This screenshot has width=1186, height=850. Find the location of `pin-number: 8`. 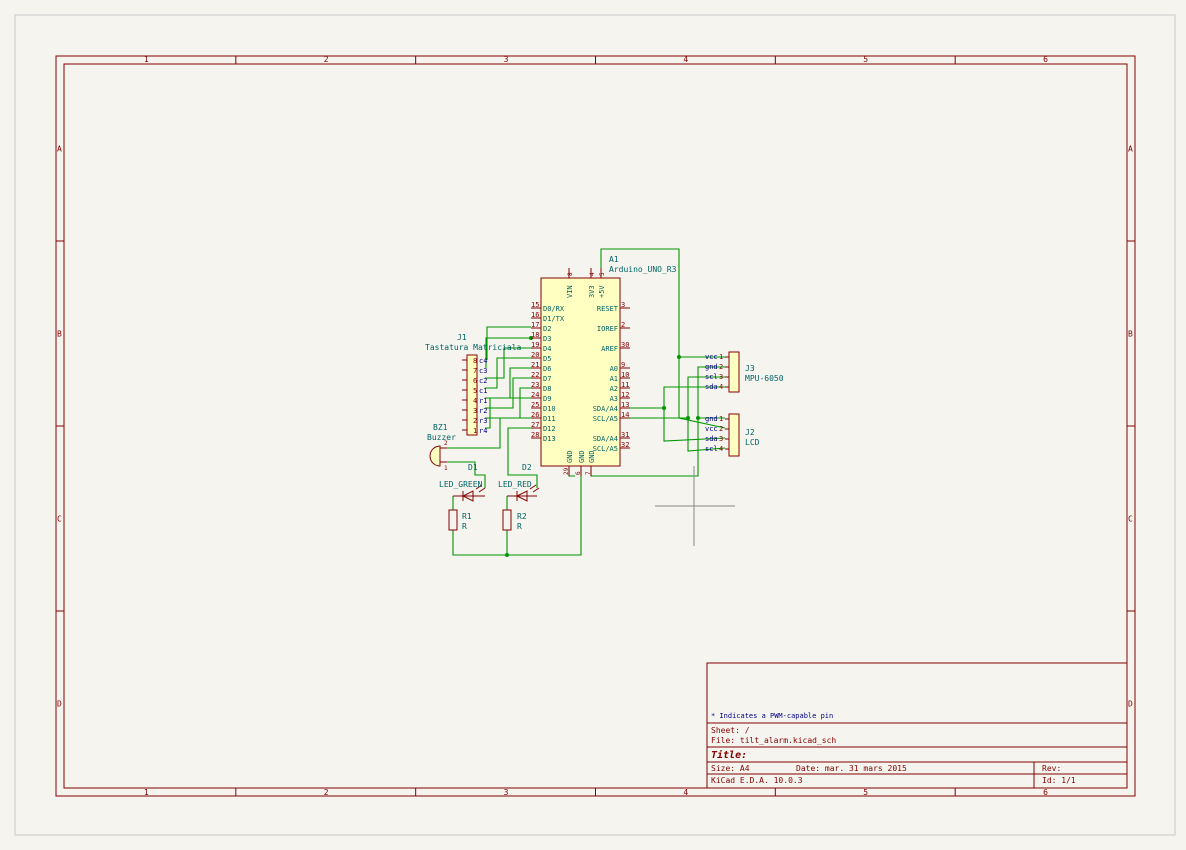

pin-number: 8 is located at coordinates (570, 274).